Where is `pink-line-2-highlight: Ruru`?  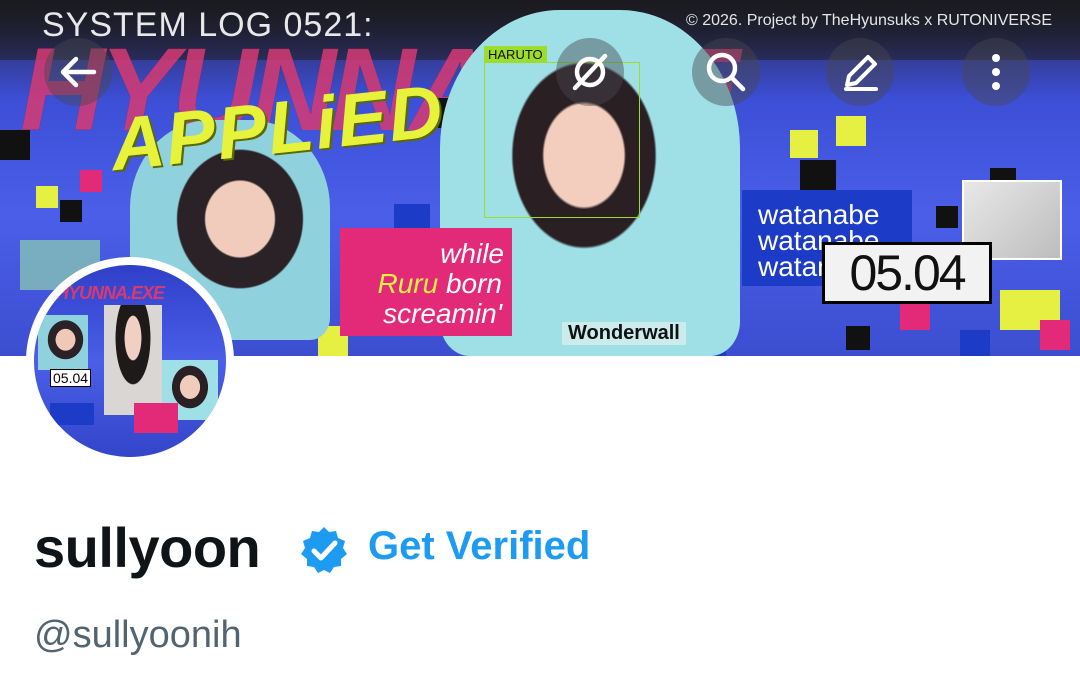
pink-line-2-highlight: Ruru is located at coordinates (408, 283).